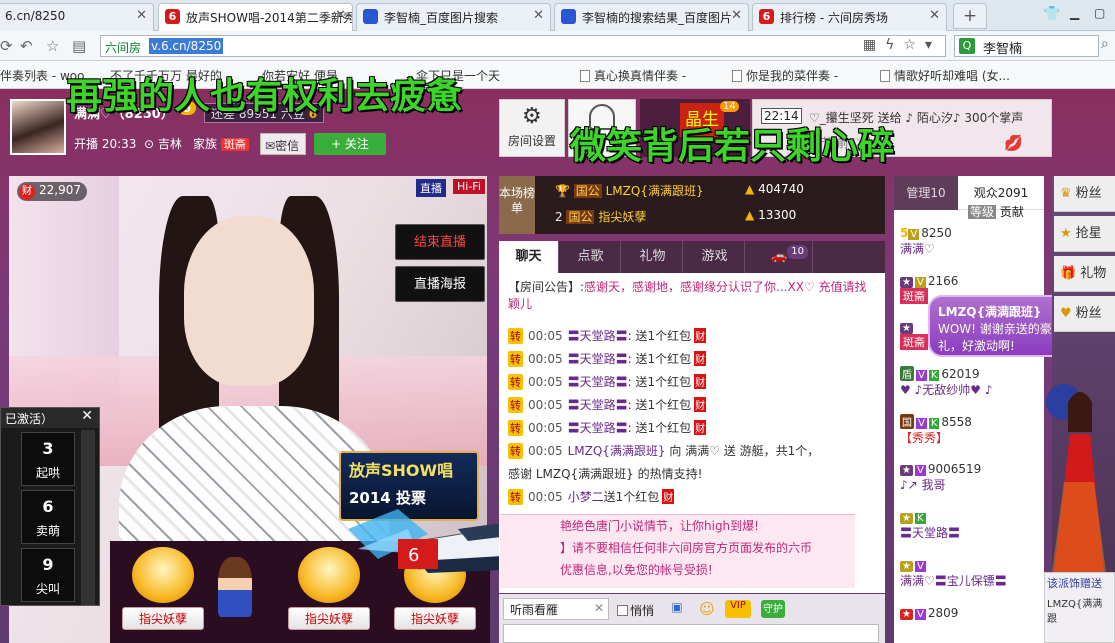 The width and height of the screenshot is (1115, 643). Describe the element at coordinates (48, 575) in the screenshot. I see `action-jianjiao-button: 9 尖叫` at that location.